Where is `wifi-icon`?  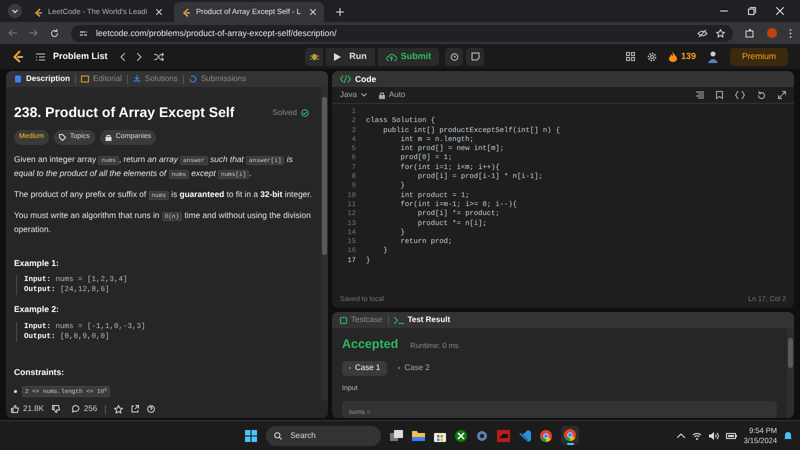
wifi-icon is located at coordinates (697, 436).